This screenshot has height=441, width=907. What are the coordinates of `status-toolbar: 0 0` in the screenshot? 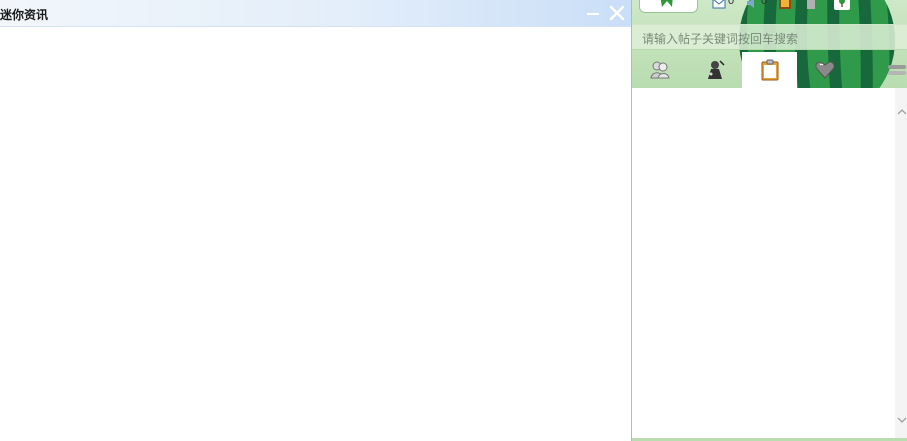 It's located at (769, 7).